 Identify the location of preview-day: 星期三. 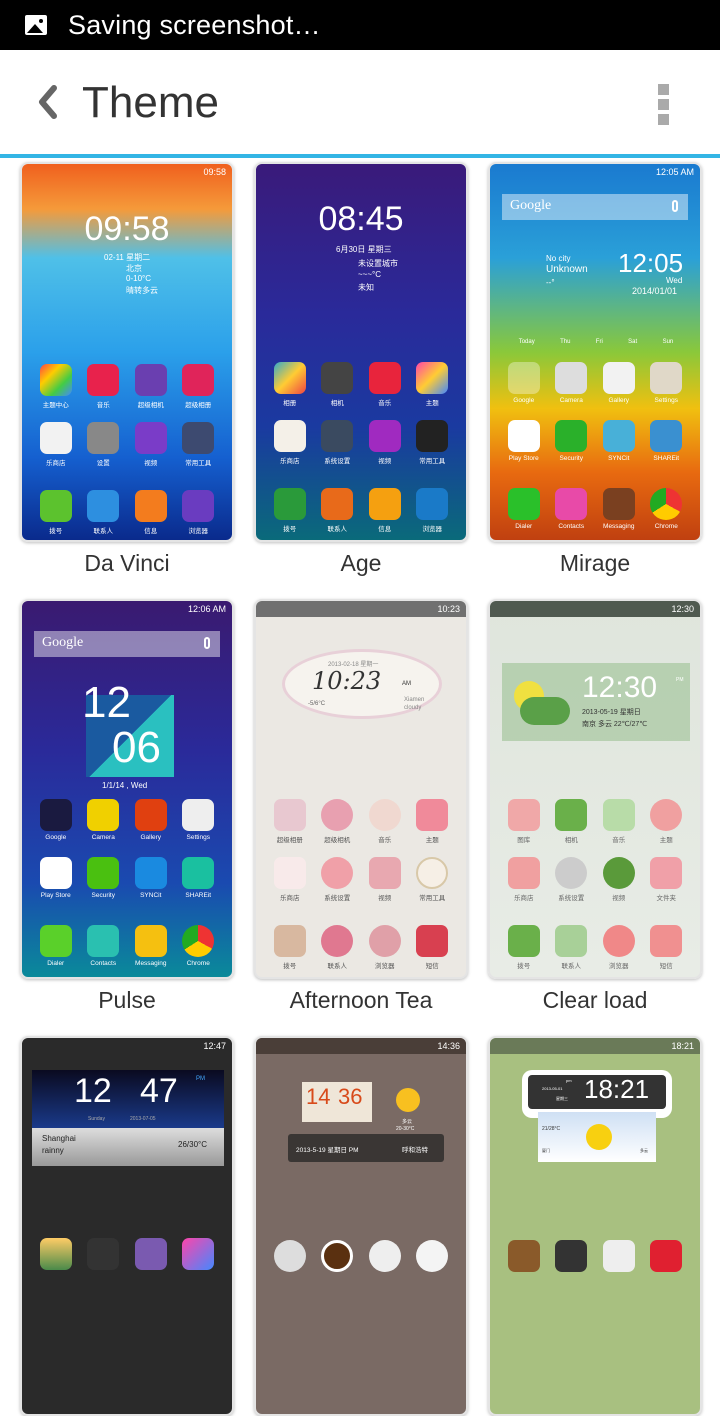
(562, 1098).